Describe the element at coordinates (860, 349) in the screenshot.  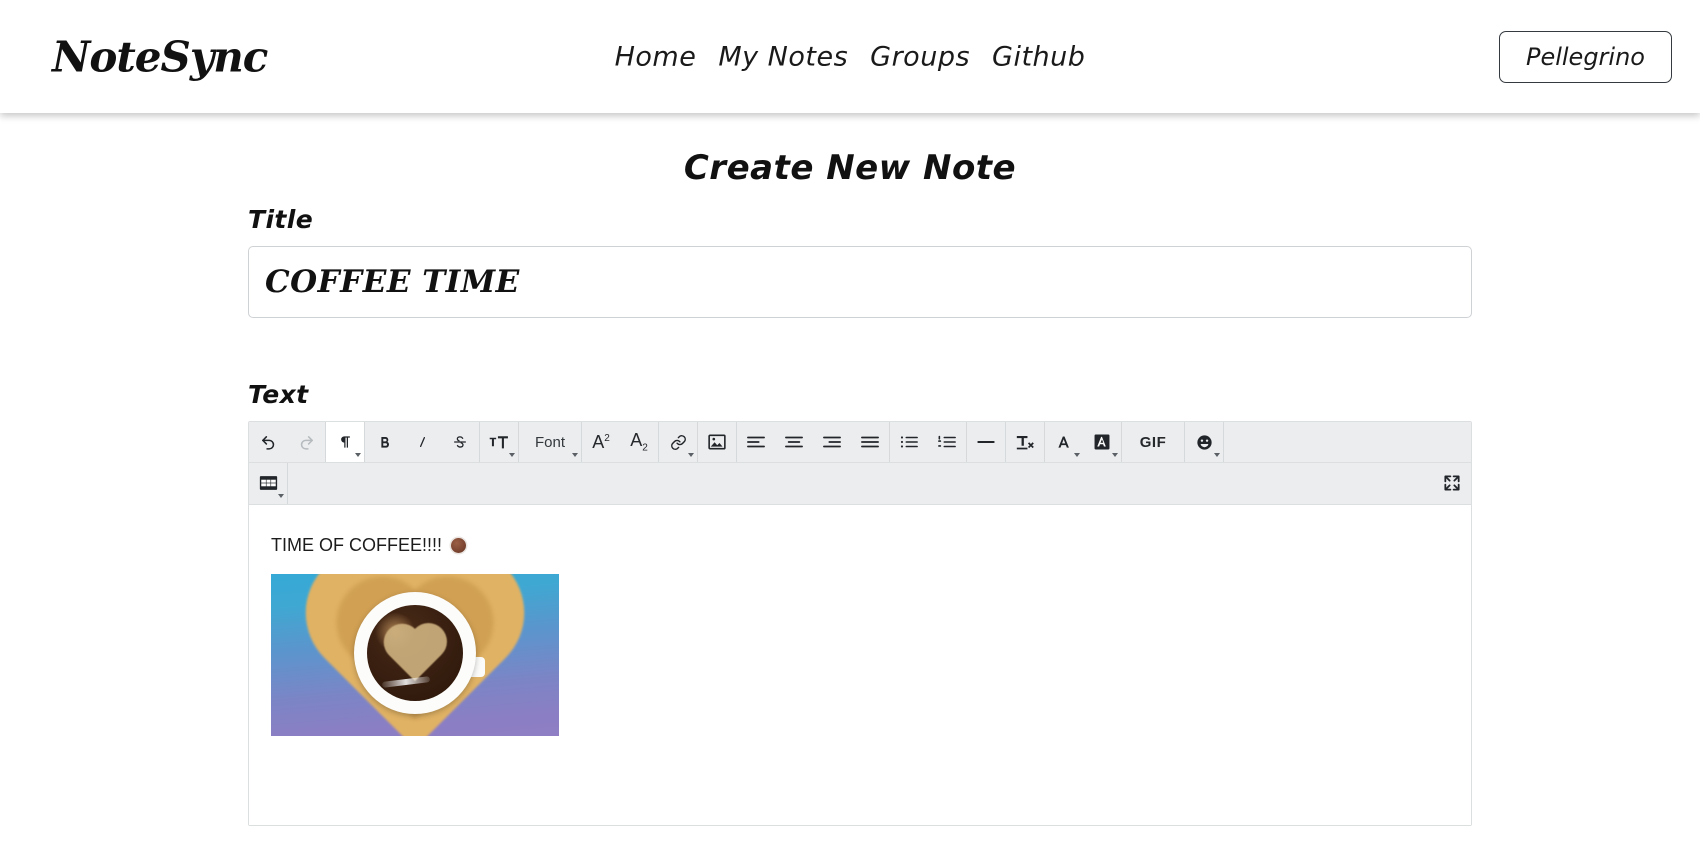
I see `form-spacer` at that location.